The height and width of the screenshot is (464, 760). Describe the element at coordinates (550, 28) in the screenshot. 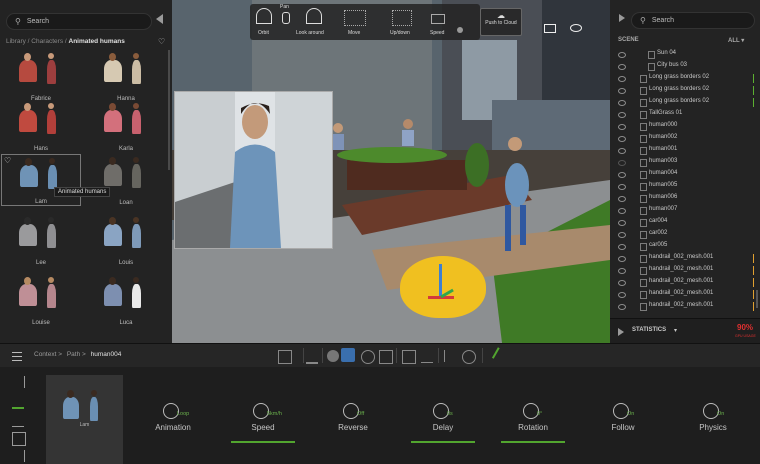

I see `window-mode-icon` at that location.